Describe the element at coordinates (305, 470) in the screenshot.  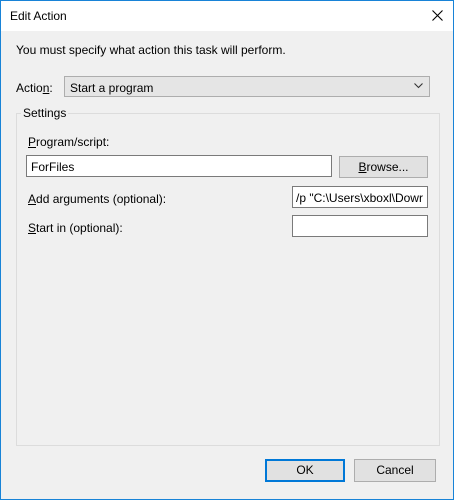
I see `ok-button: OK` at that location.